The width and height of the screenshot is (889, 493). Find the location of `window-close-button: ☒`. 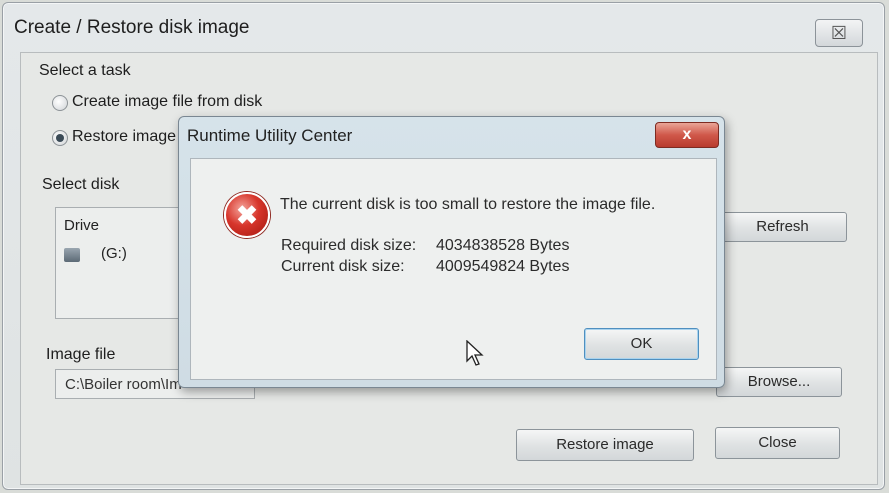

window-close-button: ☒ is located at coordinates (839, 33).